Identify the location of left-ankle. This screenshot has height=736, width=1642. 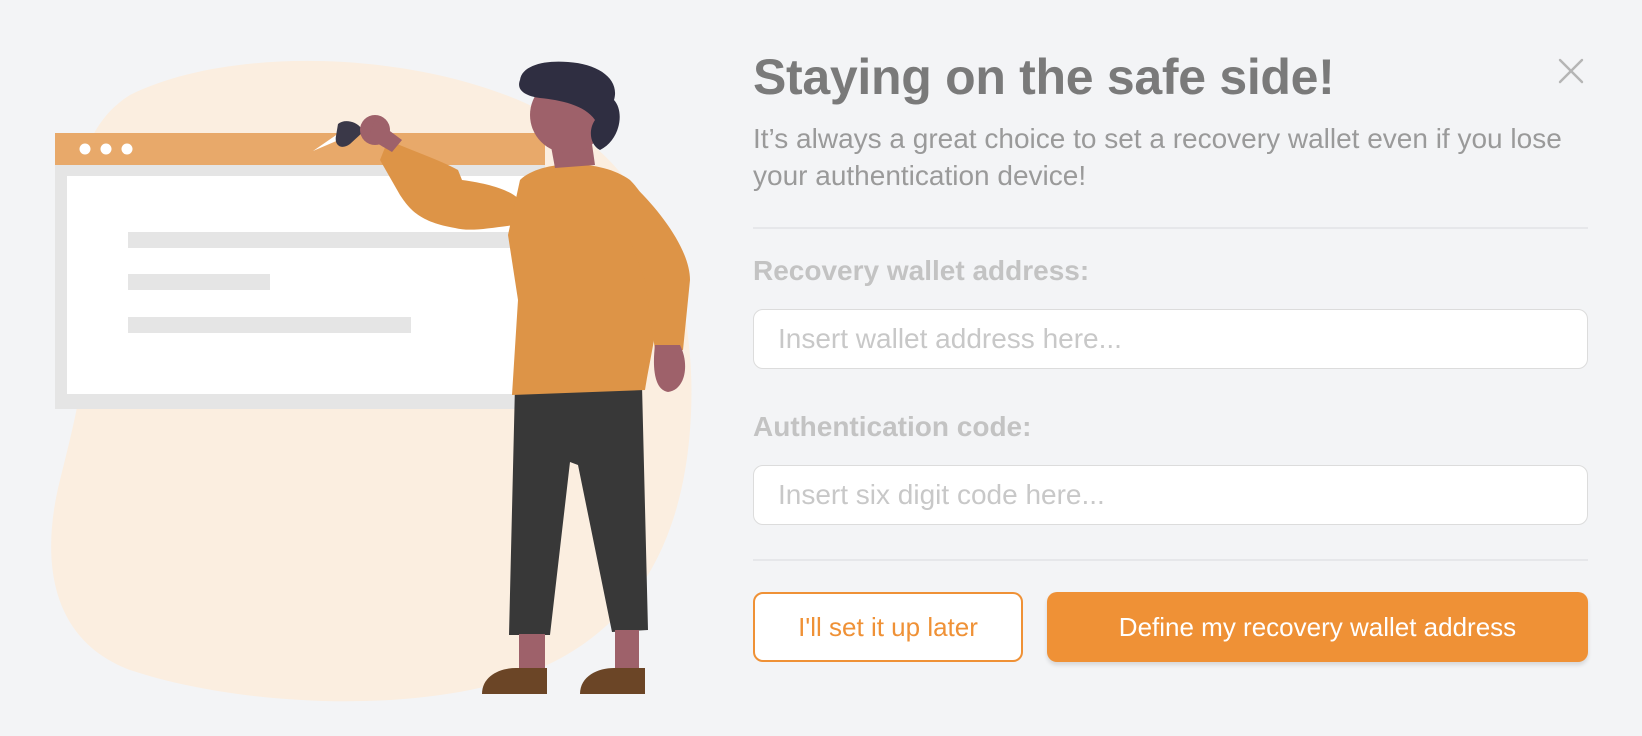
(532, 652).